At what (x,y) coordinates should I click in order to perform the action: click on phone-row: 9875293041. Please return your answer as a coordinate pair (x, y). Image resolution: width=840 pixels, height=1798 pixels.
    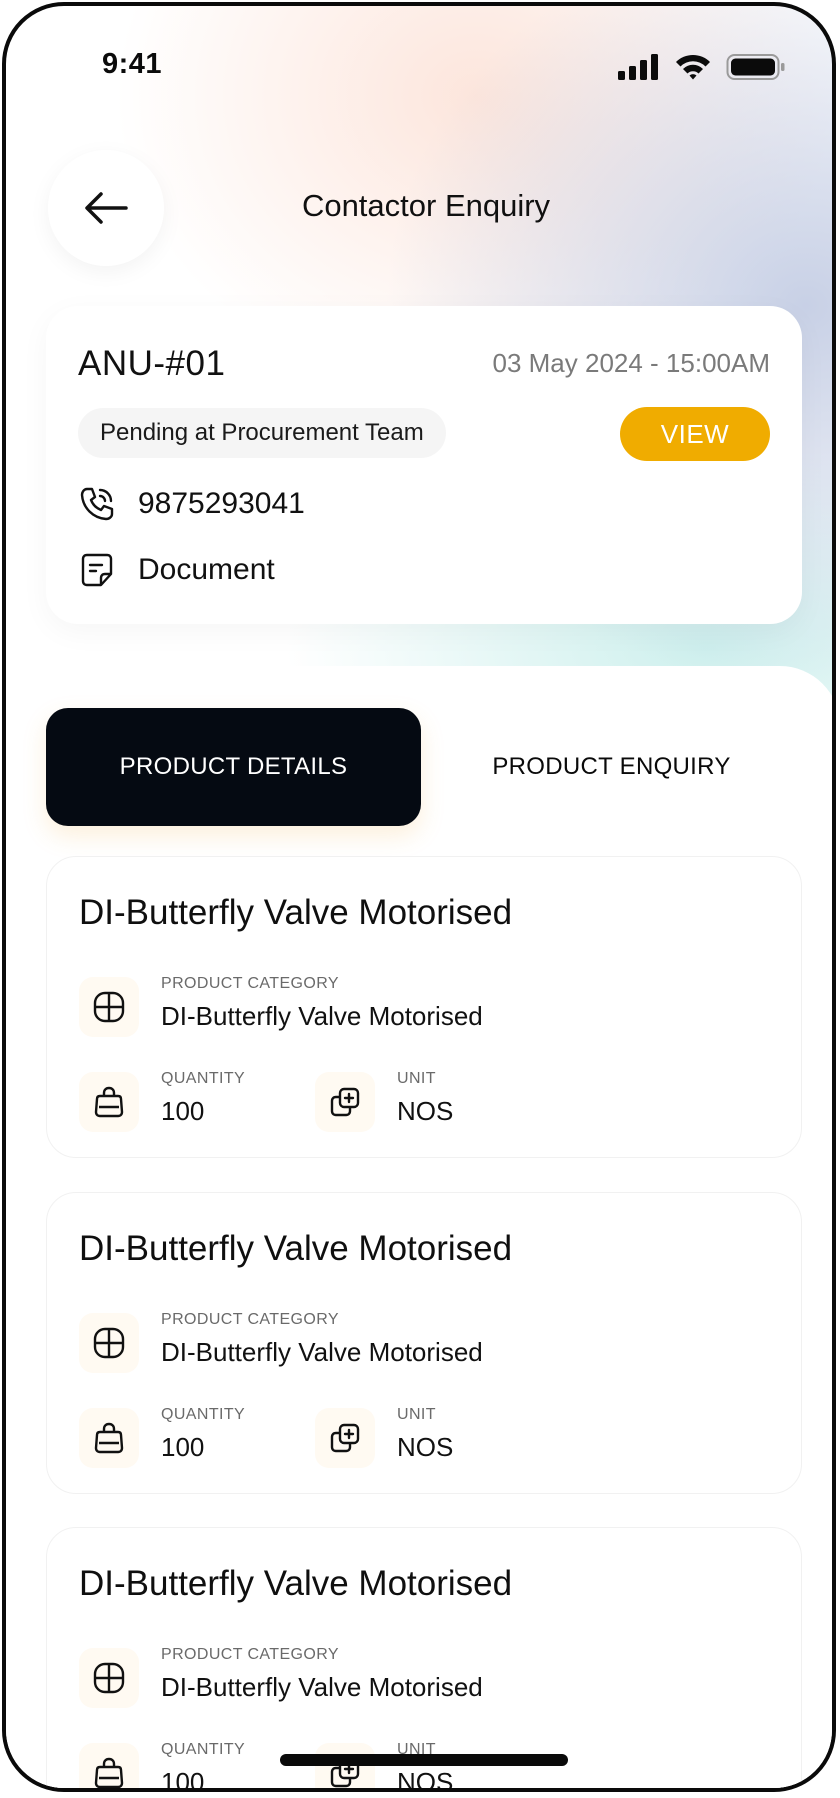
    Looking at the image, I should click on (191, 504).